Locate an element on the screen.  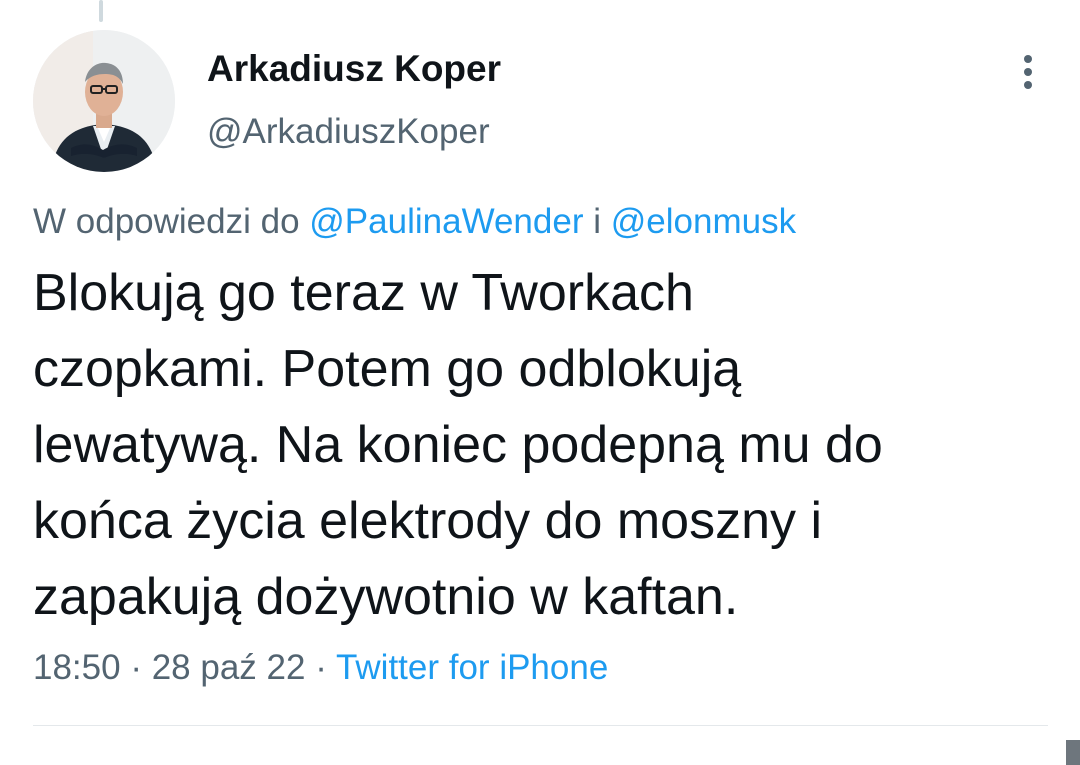
divider is located at coordinates (540, 725).